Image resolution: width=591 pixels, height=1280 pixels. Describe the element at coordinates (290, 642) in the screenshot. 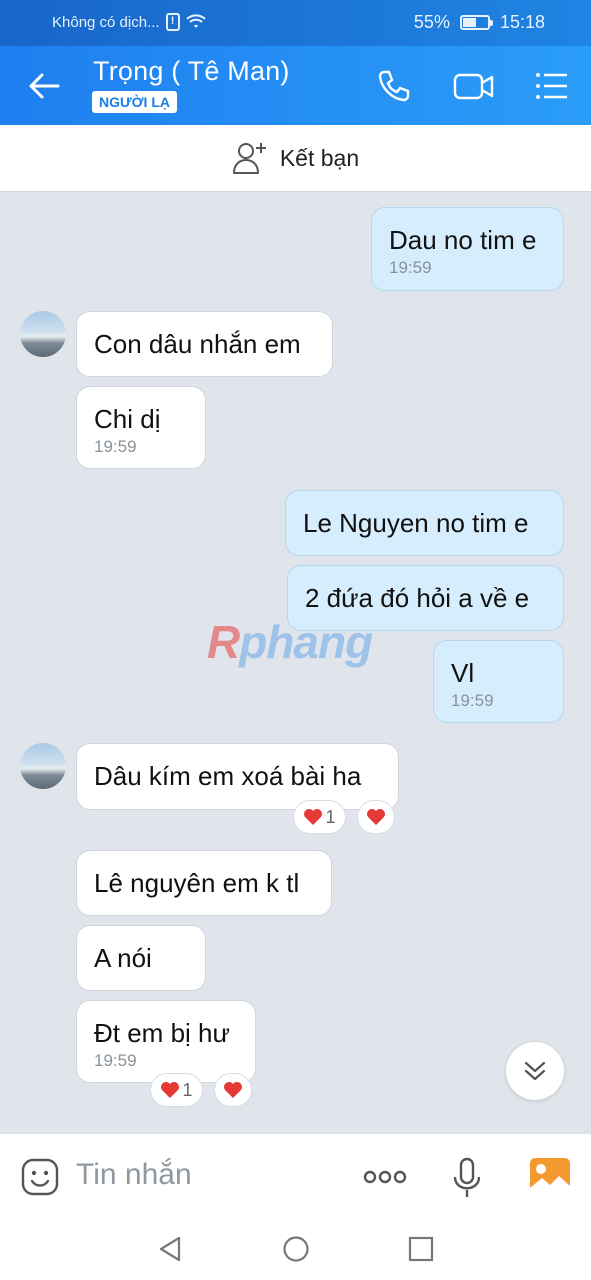

I see `watermark-logo: Rphang` at that location.